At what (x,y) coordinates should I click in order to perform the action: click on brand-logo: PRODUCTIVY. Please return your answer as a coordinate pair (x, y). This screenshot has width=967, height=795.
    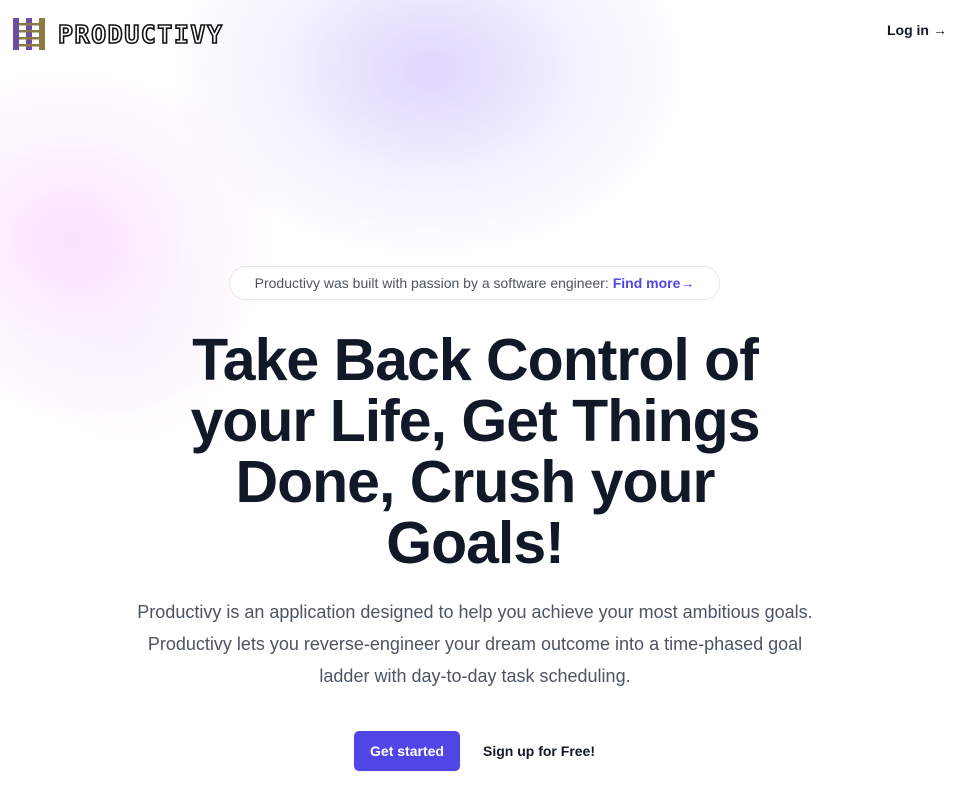
    Looking at the image, I should click on (118, 34).